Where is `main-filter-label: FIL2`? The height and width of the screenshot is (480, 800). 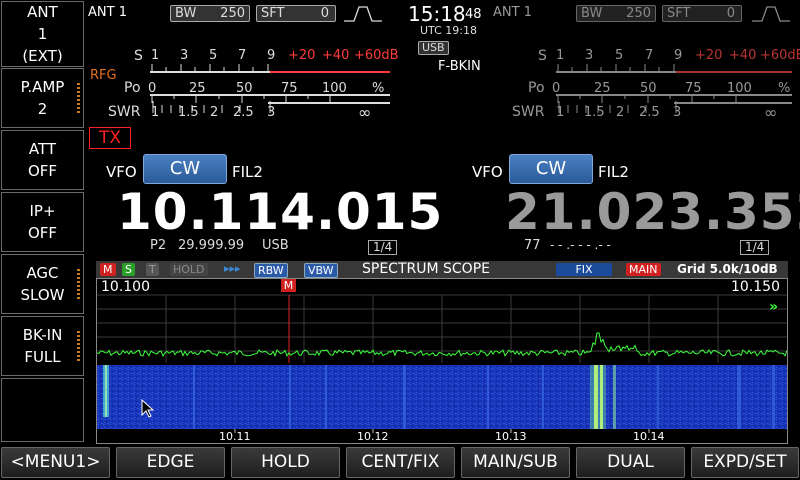 main-filter-label: FIL2 is located at coordinates (247, 172).